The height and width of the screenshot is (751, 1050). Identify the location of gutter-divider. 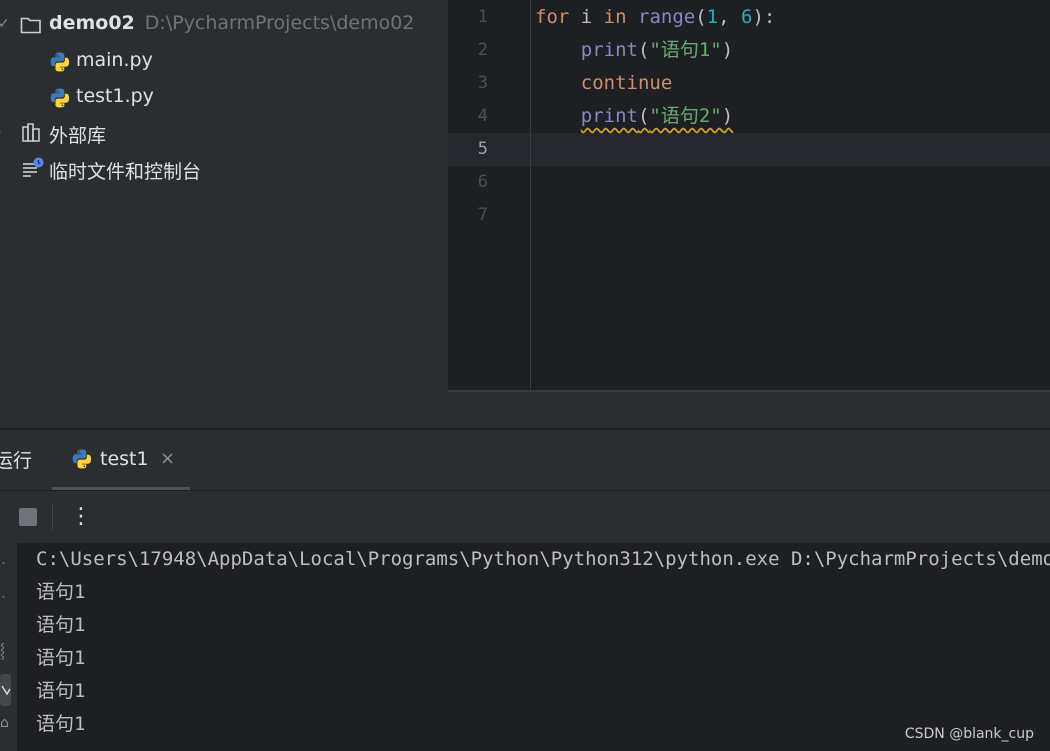
(530, 195).